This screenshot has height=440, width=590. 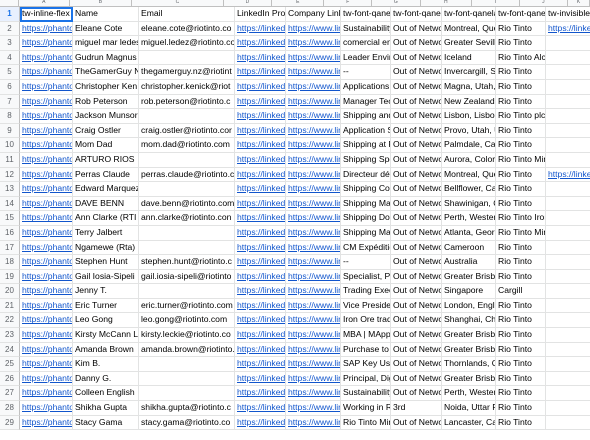 What do you see at coordinates (187, 102) in the screenshot?
I see `cell-c7: rob.peterson@riotinto.c` at bounding box center [187, 102].